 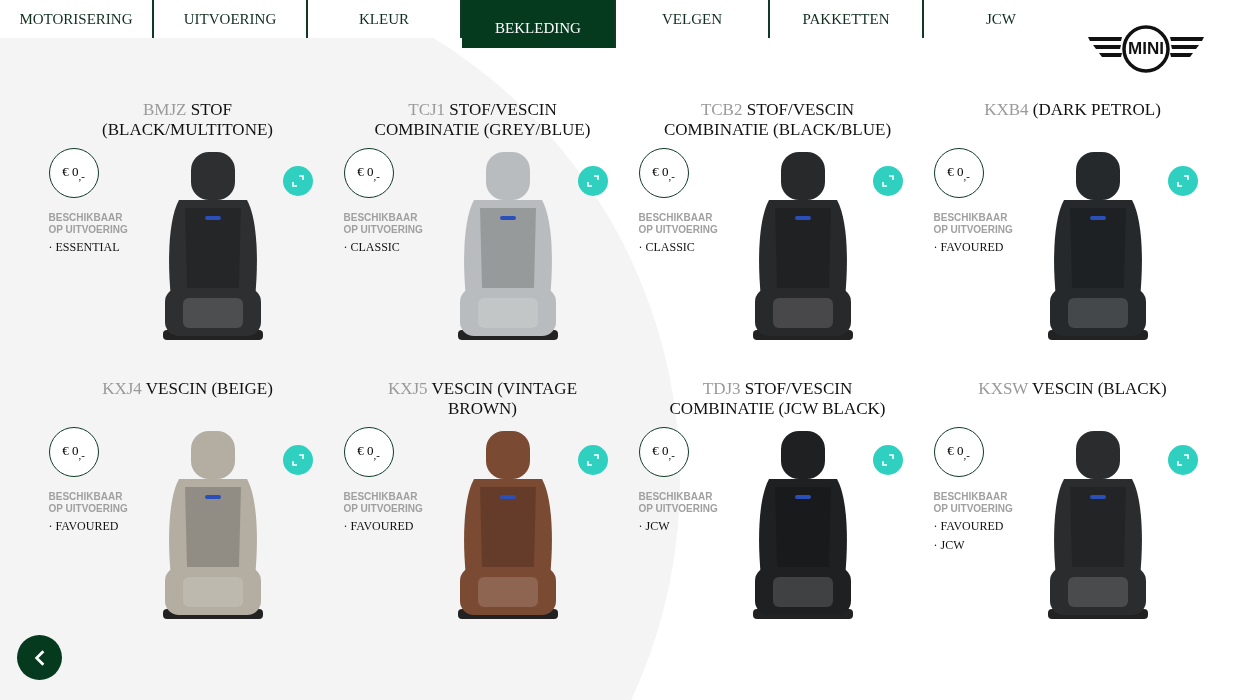 What do you see at coordinates (385, 19) in the screenshot?
I see `nav-tab: KLEUR` at bounding box center [385, 19].